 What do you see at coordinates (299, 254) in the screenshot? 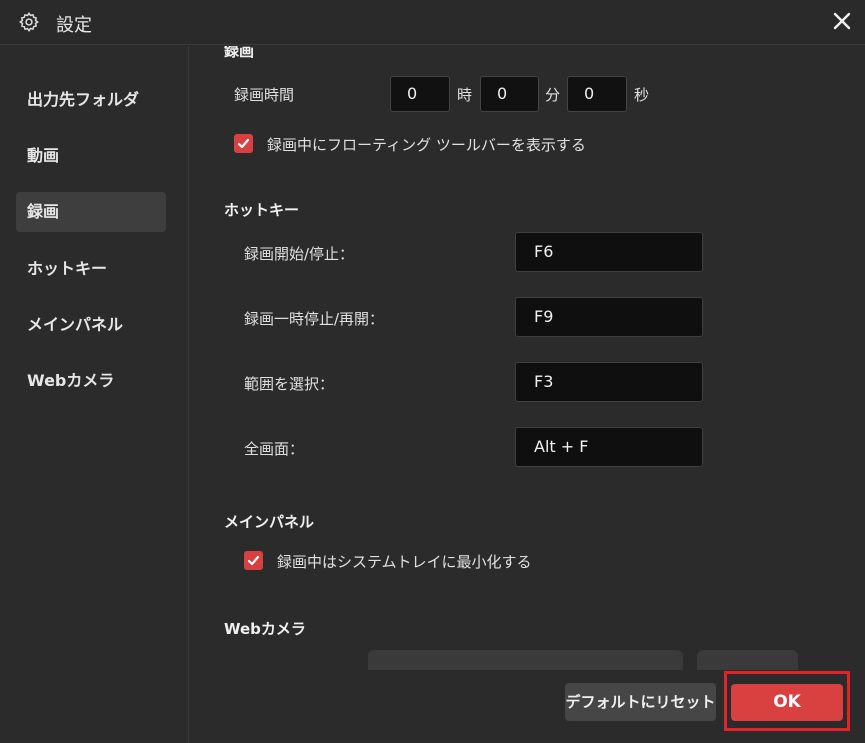
I see `hotkey-label-start-stop: 録画開始/停止：` at bounding box center [299, 254].